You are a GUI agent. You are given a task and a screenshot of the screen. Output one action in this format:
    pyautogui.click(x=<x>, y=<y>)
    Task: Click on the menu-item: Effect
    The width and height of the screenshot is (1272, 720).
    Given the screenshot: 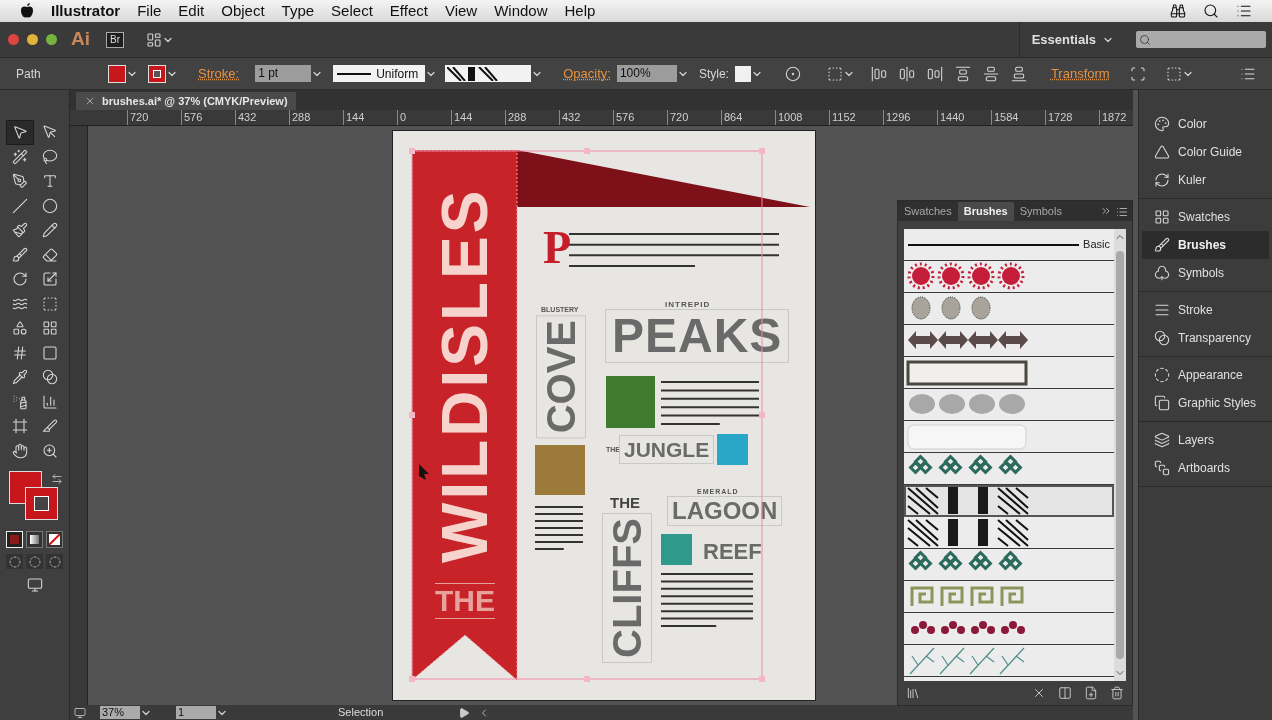 What is the action you would take?
    pyautogui.click(x=408, y=11)
    